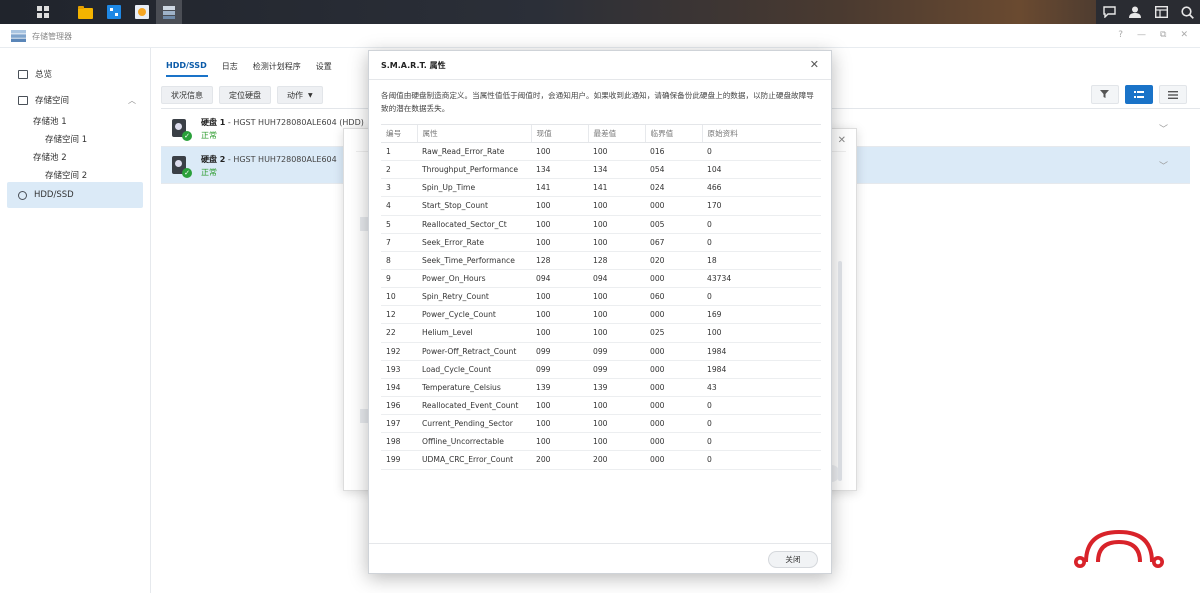 The width and height of the screenshot is (1200, 593). Describe the element at coordinates (22, 195) in the screenshot. I see `hdd-icon` at that location.